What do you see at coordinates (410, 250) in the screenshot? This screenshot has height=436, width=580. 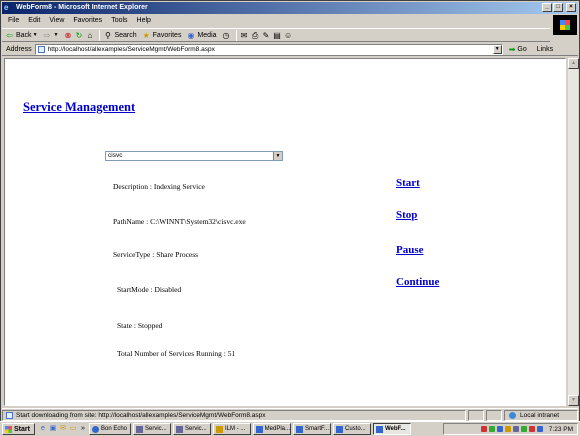 I see `pause-link: Pause` at bounding box center [410, 250].